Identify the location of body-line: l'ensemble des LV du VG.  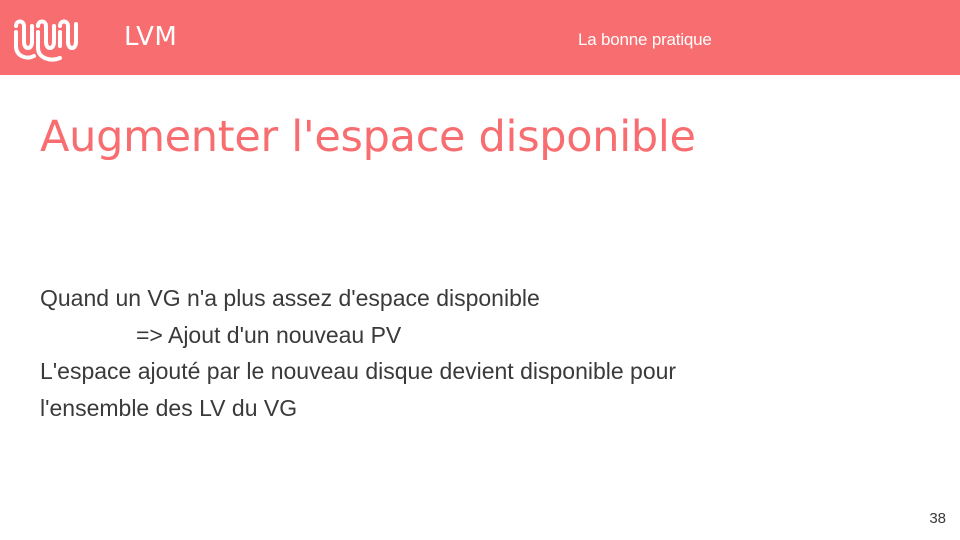
(169, 407).